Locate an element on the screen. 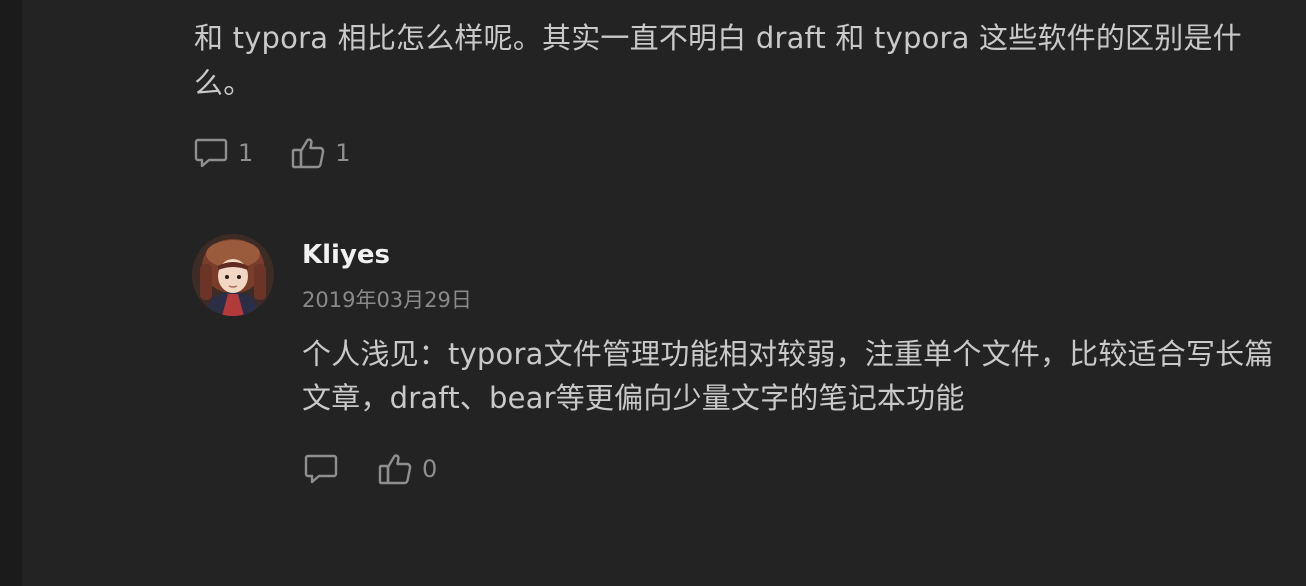 This screenshot has height=586, width=1306. reply-author-name: Kliyes is located at coordinates (346, 255).